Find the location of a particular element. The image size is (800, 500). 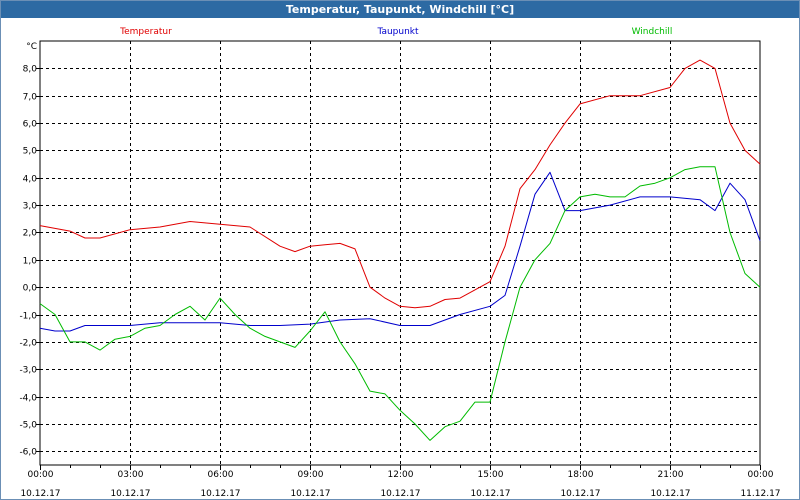

y-tick-label: 0,0 is located at coordinates (30, 289).